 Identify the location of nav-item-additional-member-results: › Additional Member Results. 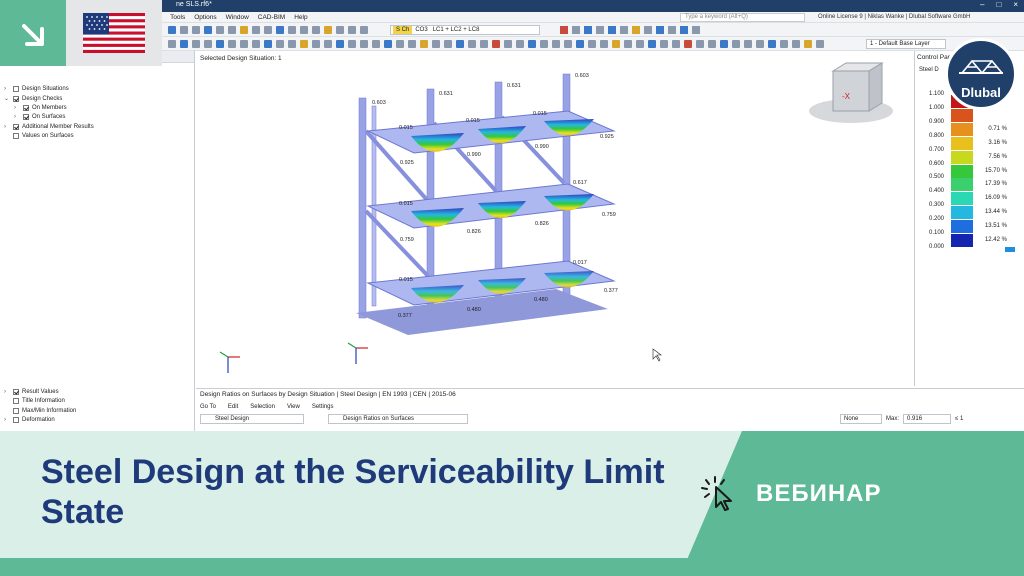
(49, 126).